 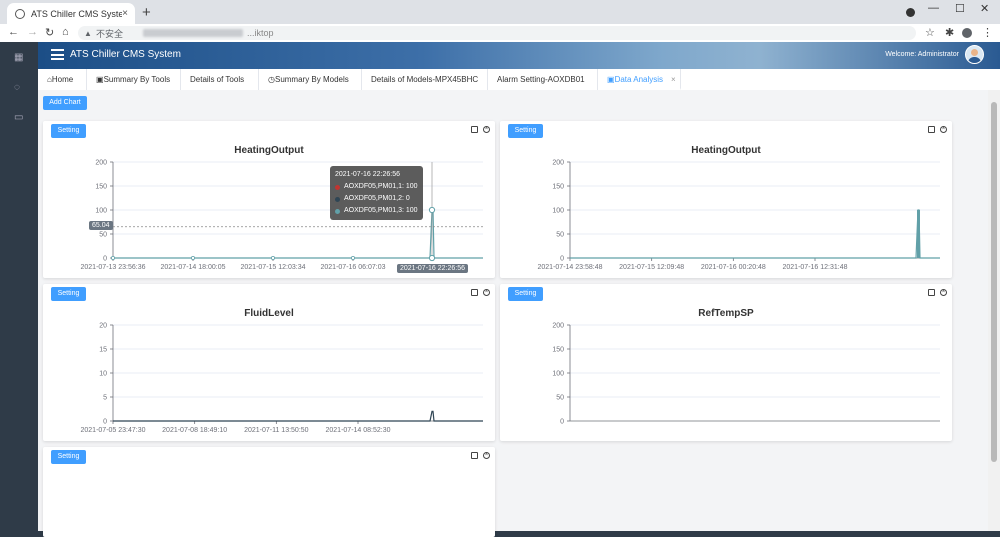 What do you see at coordinates (984, 8) in the screenshot?
I see `close-window-button: ✕` at bounding box center [984, 8].